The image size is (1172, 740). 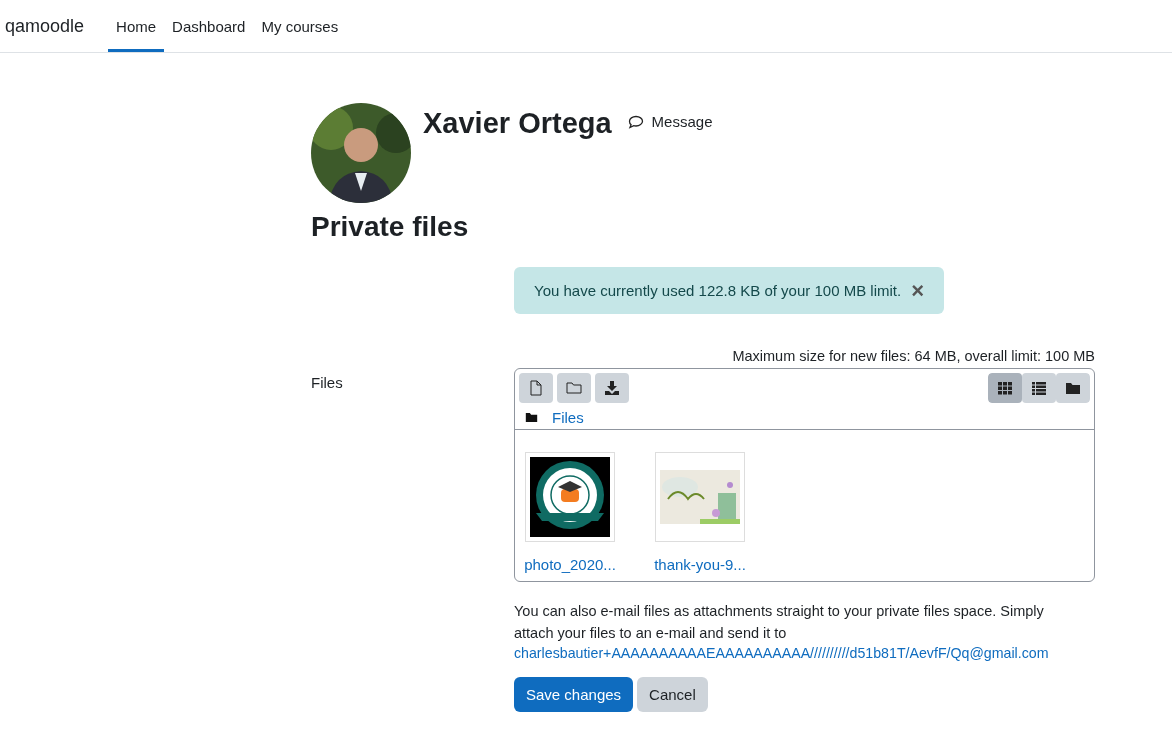 I want to click on file-button, so click(x=536, y=388).